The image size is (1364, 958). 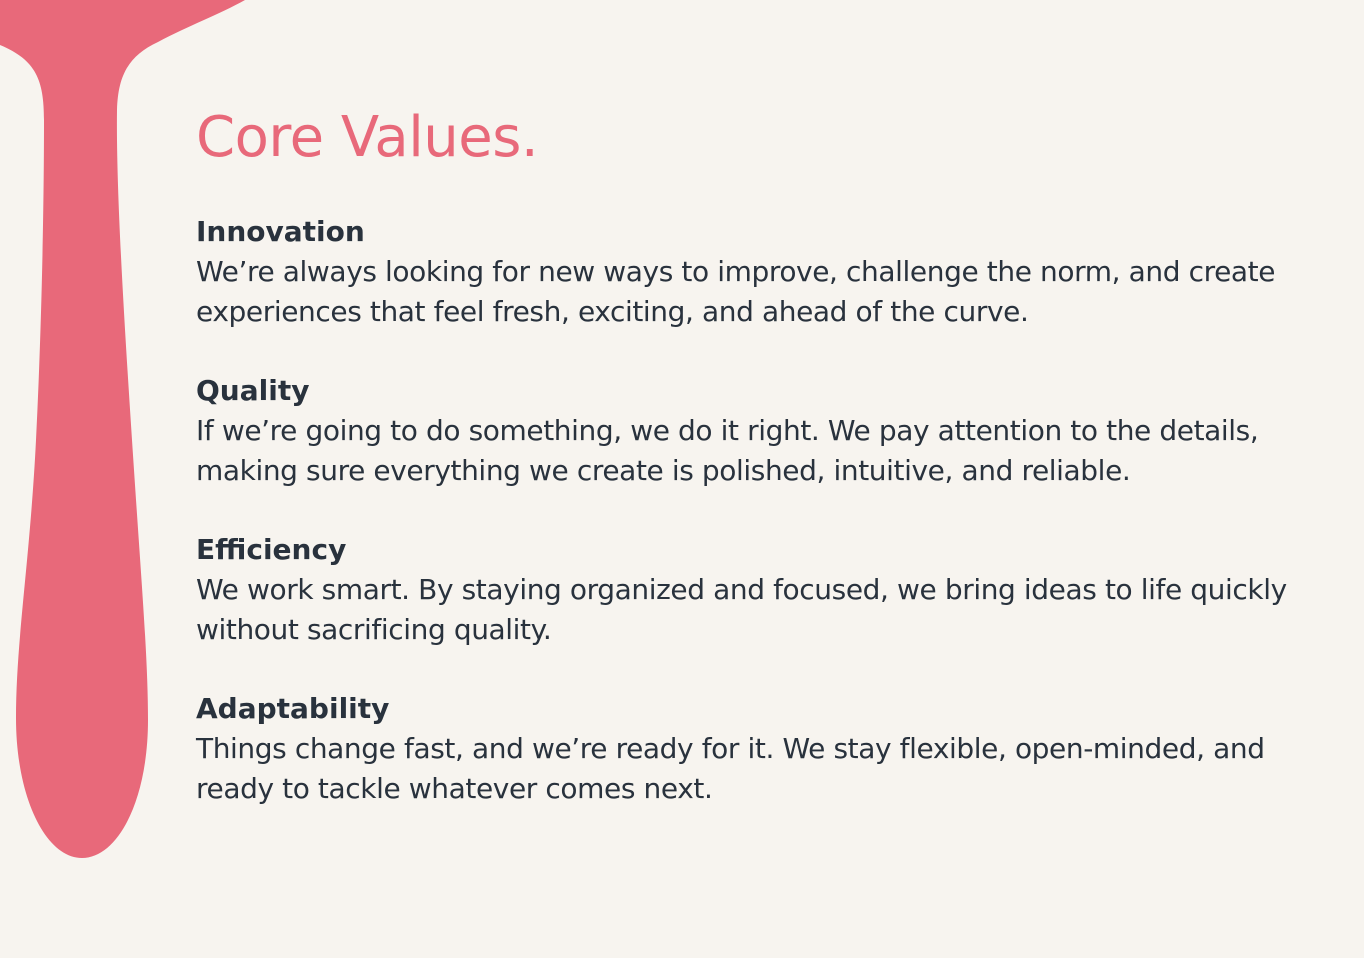 What do you see at coordinates (253, 390) in the screenshot?
I see `value-heading: Quality` at bounding box center [253, 390].